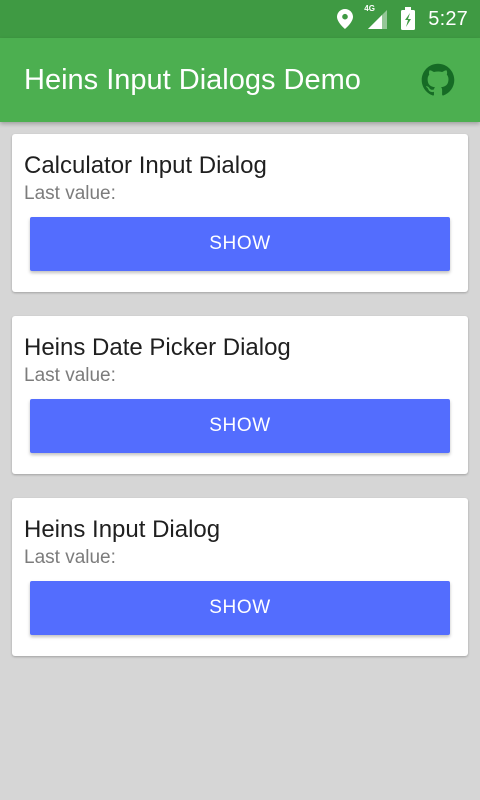 Image resolution: width=480 pixels, height=800 pixels. Describe the element at coordinates (145, 165) in the screenshot. I see `card-title: Calculator Input Dialog` at that location.